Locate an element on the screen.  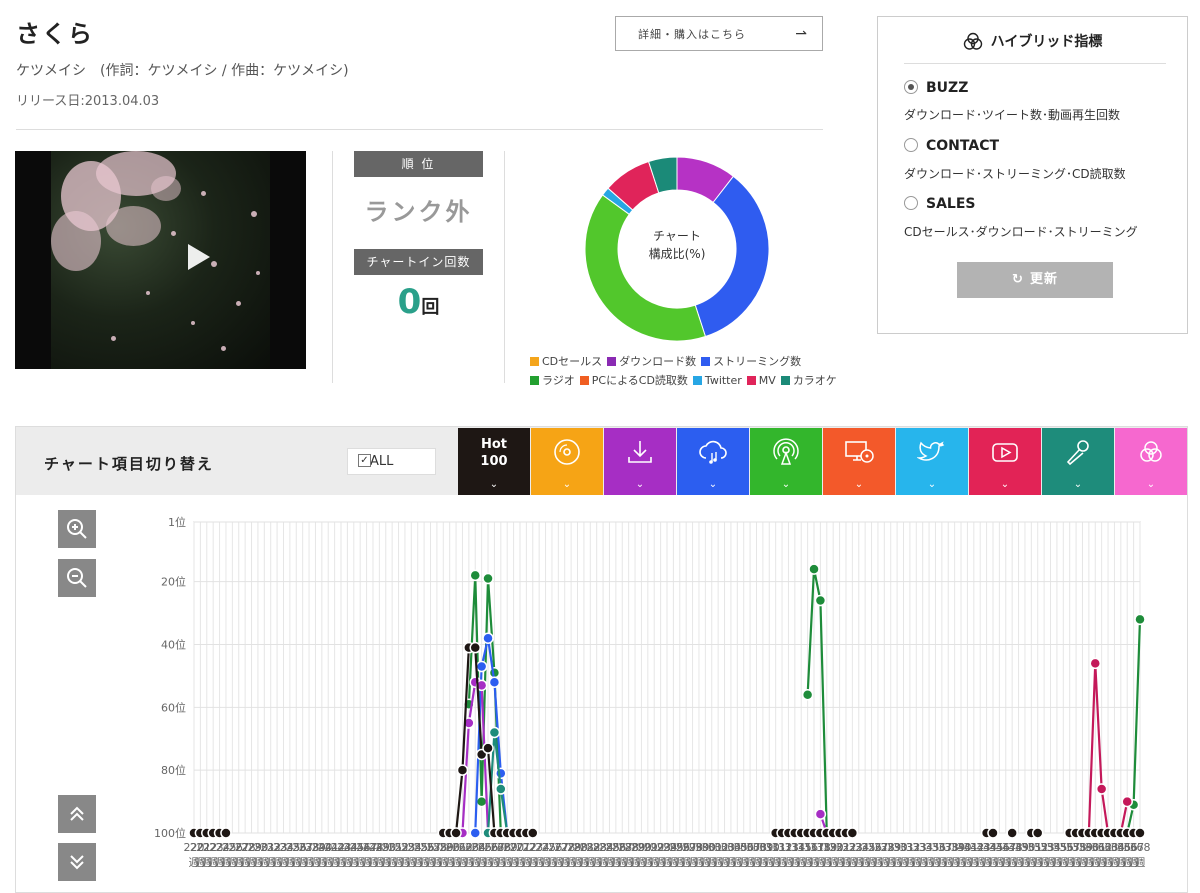
double-chevron-down-icon is located at coordinates (77, 862).